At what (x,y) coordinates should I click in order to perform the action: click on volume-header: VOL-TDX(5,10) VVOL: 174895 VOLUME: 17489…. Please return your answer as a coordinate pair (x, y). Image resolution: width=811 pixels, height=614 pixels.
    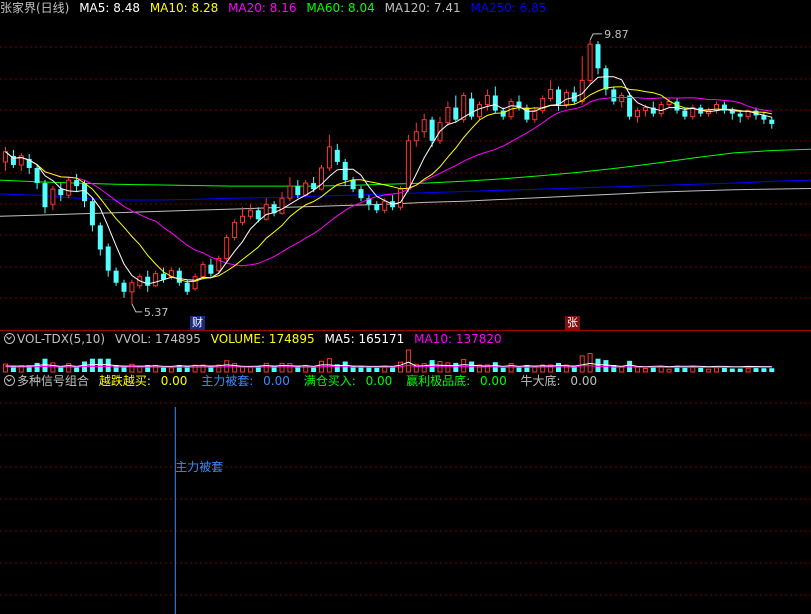
    Looking at the image, I should click on (254, 339).